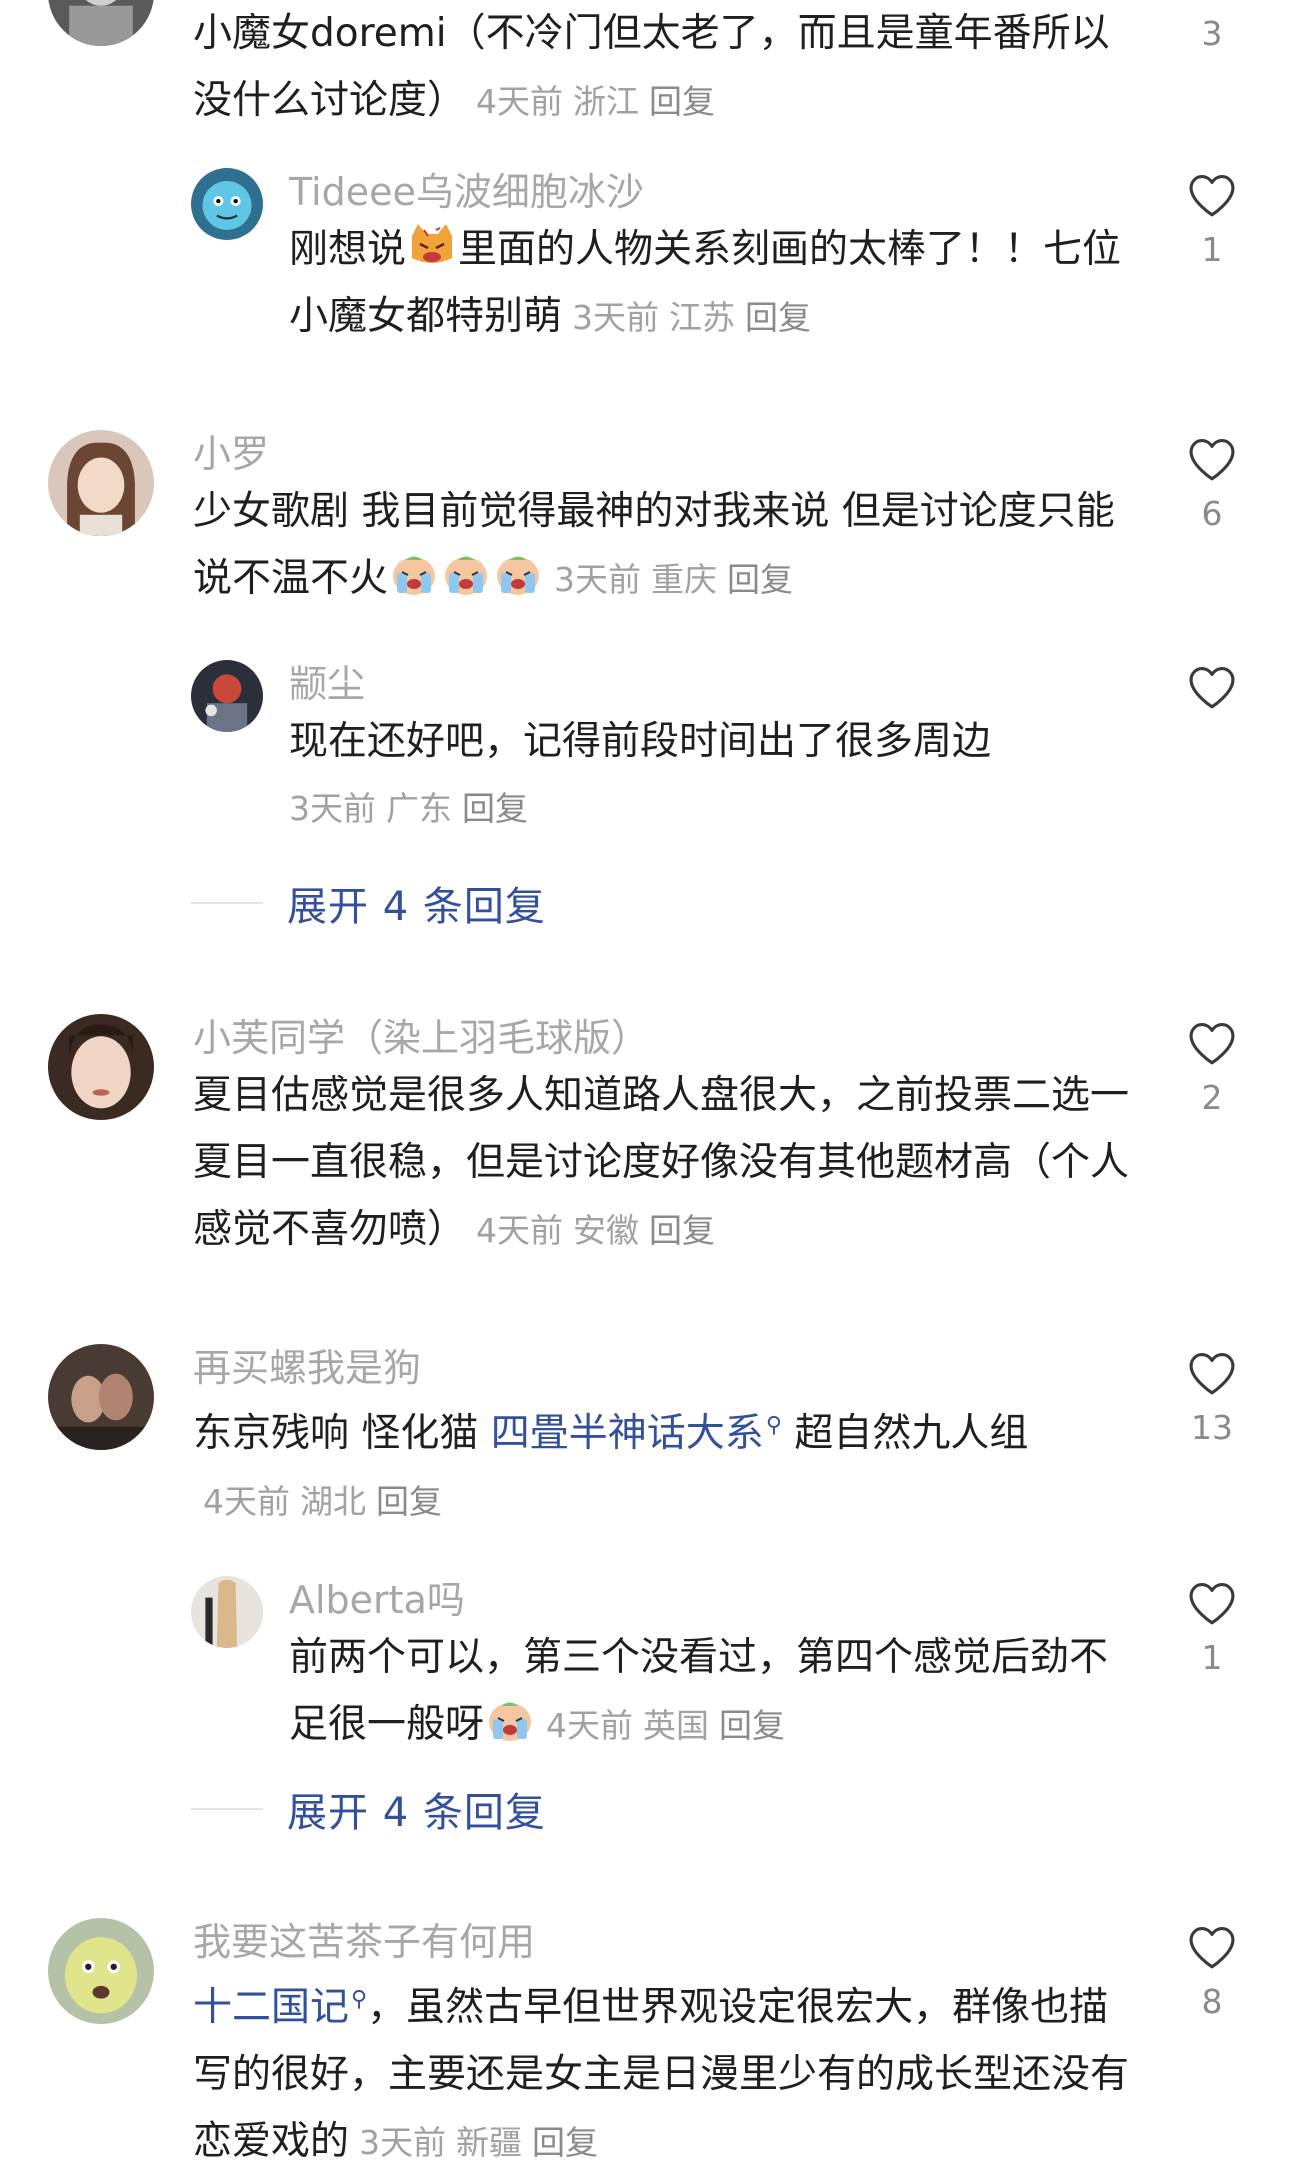 Image resolution: width=1290 pixels, height=2182 pixels. What do you see at coordinates (1212, 1399) in the screenshot?
I see `like-button: 13` at bounding box center [1212, 1399].